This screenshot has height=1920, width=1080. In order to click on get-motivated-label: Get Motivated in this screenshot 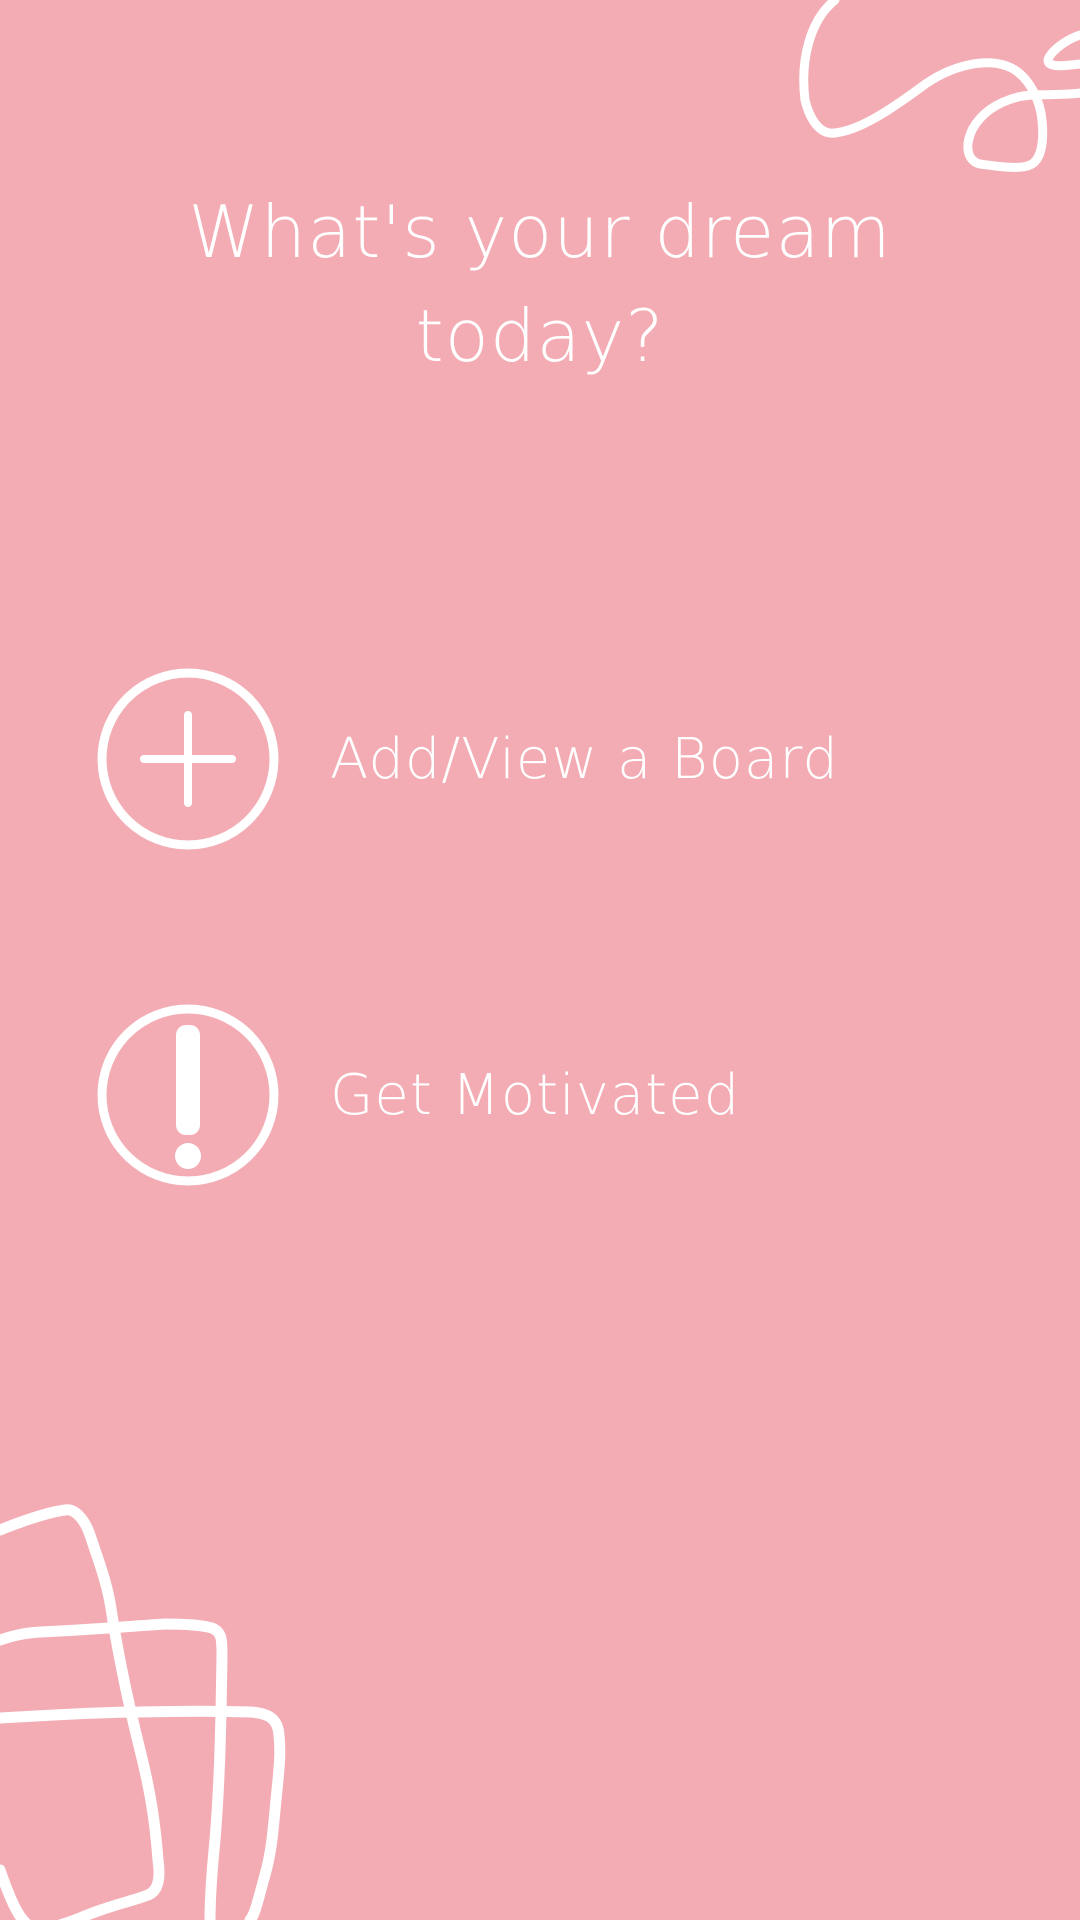, I will do `click(535, 1095)`.